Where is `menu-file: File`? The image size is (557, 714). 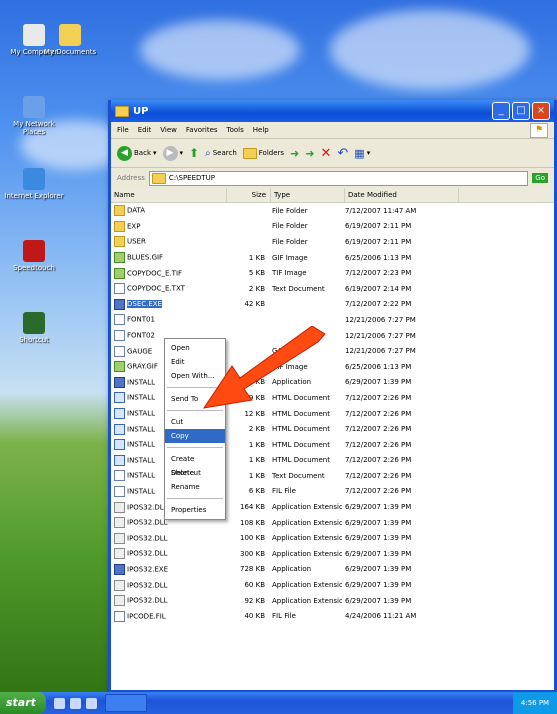
menu-file: File is located at coordinates (123, 130).